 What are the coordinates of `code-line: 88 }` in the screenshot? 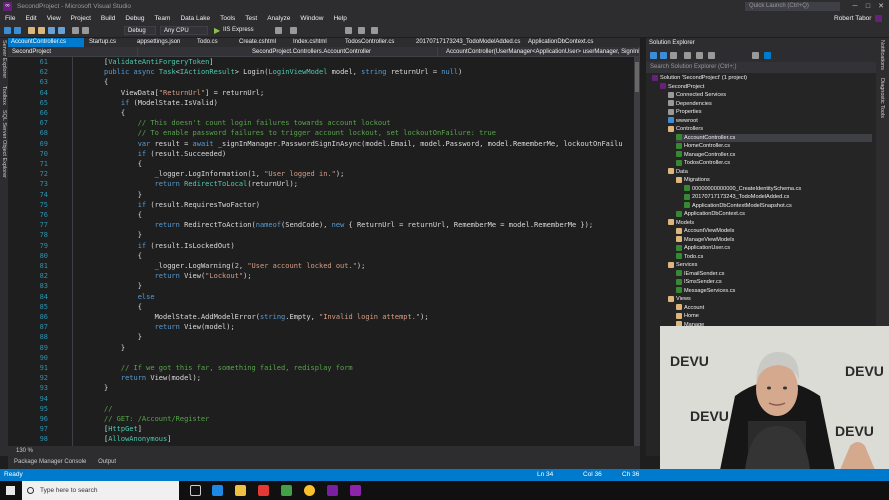 It's located at (324, 337).